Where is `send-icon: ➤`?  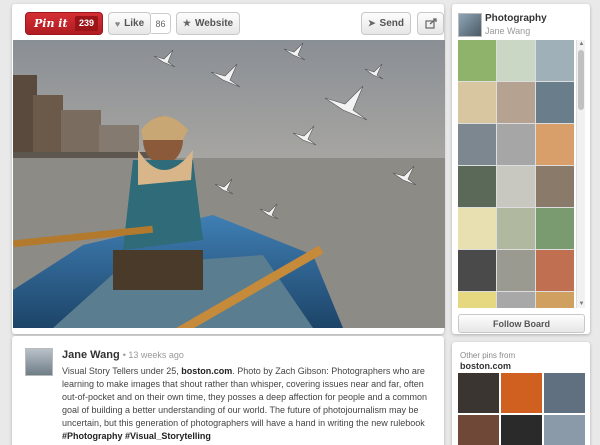
send-icon: ➤ is located at coordinates (372, 23).